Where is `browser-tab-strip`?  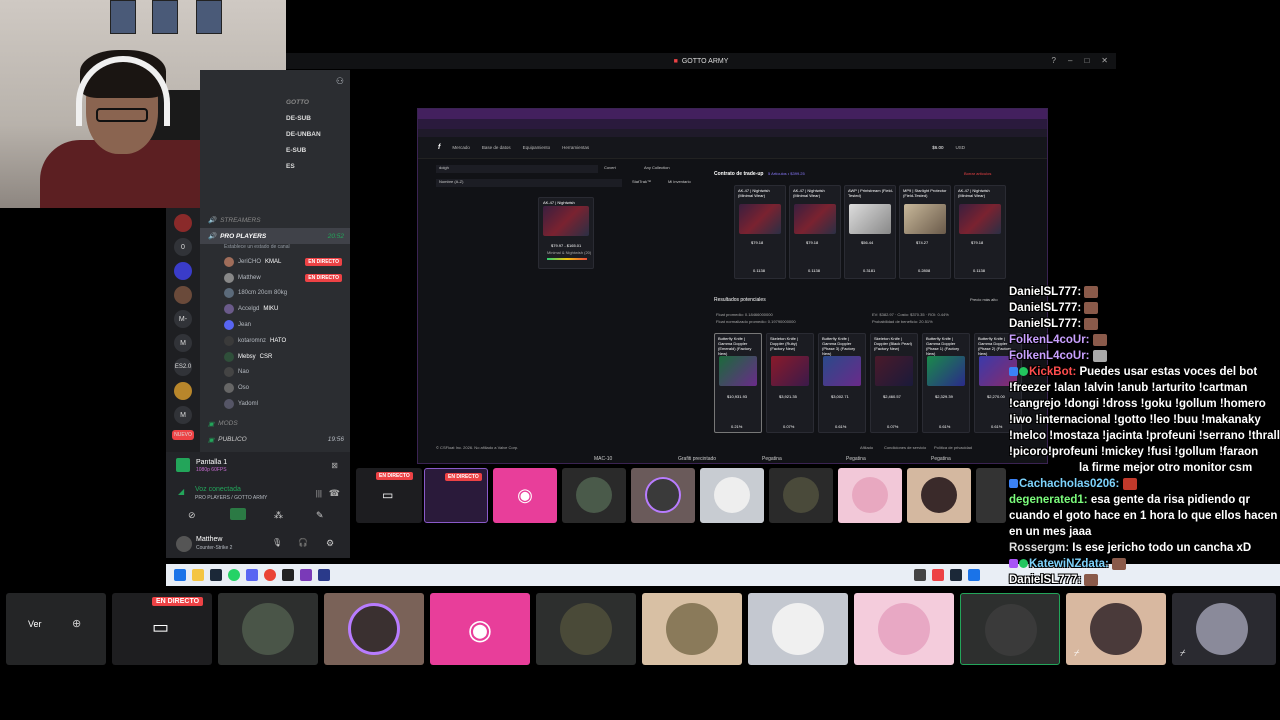
browser-tab-strip is located at coordinates (732, 114).